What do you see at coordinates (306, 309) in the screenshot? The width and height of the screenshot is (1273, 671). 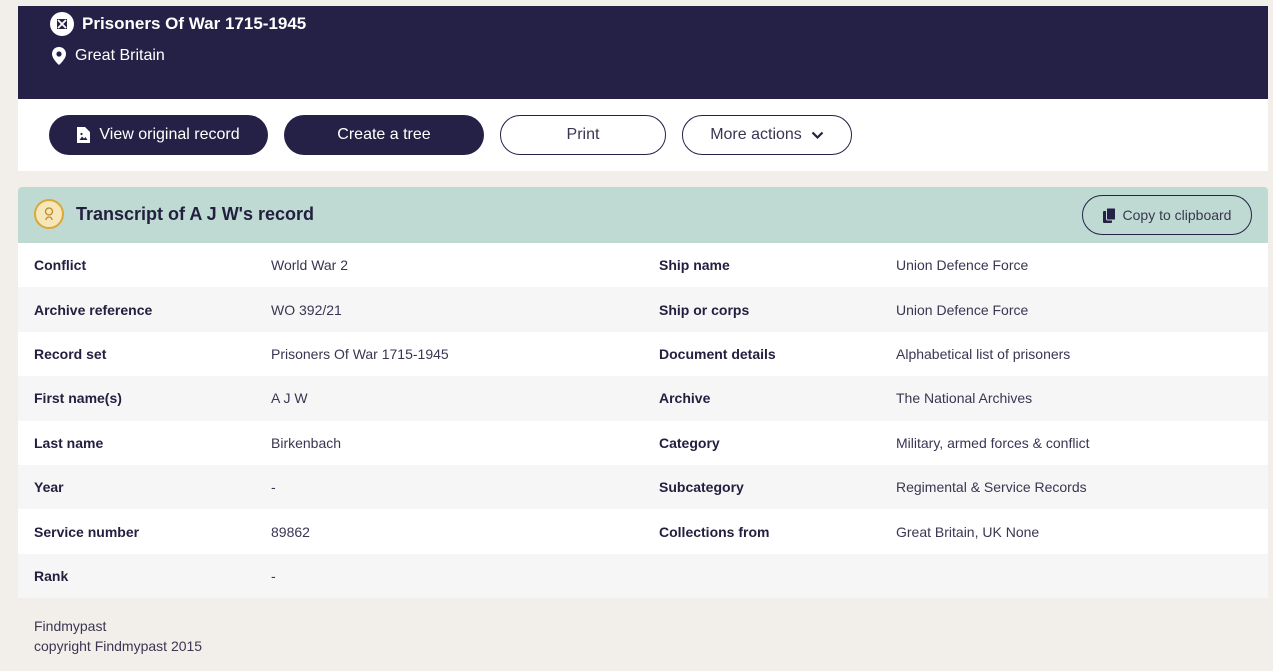 I see `field-value: WO 392/21` at bounding box center [306, 309].